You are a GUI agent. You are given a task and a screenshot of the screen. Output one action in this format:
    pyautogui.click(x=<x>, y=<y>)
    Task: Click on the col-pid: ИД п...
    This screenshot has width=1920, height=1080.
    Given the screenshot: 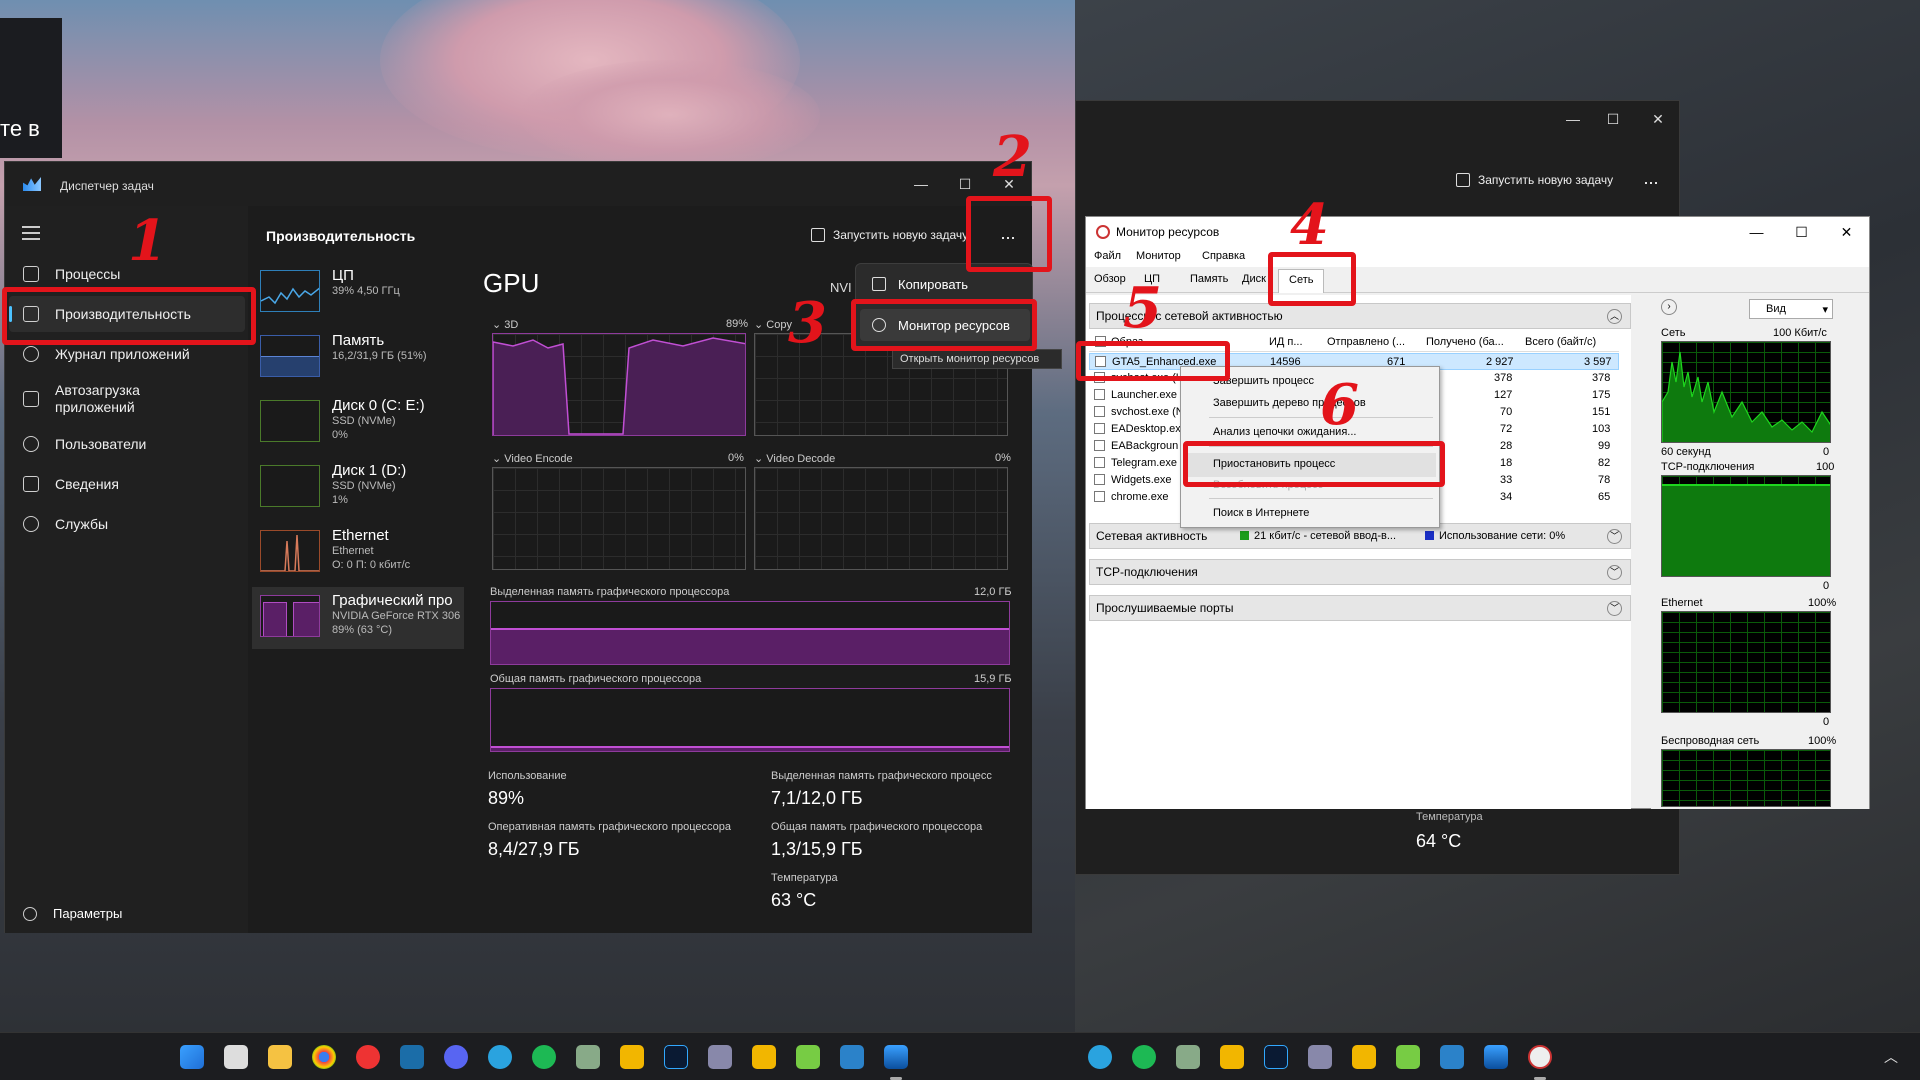 What is the action you would take?
    pyautogui.click(x=1286, y=342)
    